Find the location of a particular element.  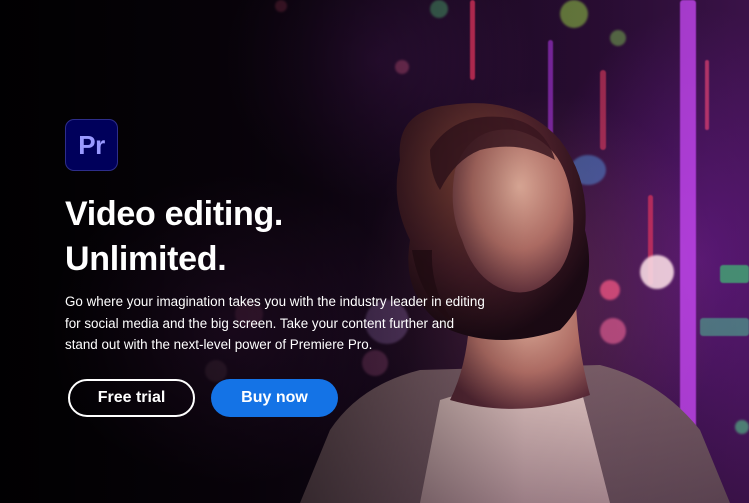

hero-headline: Video editing. Unlimited. is located at coordinates (285, 237).